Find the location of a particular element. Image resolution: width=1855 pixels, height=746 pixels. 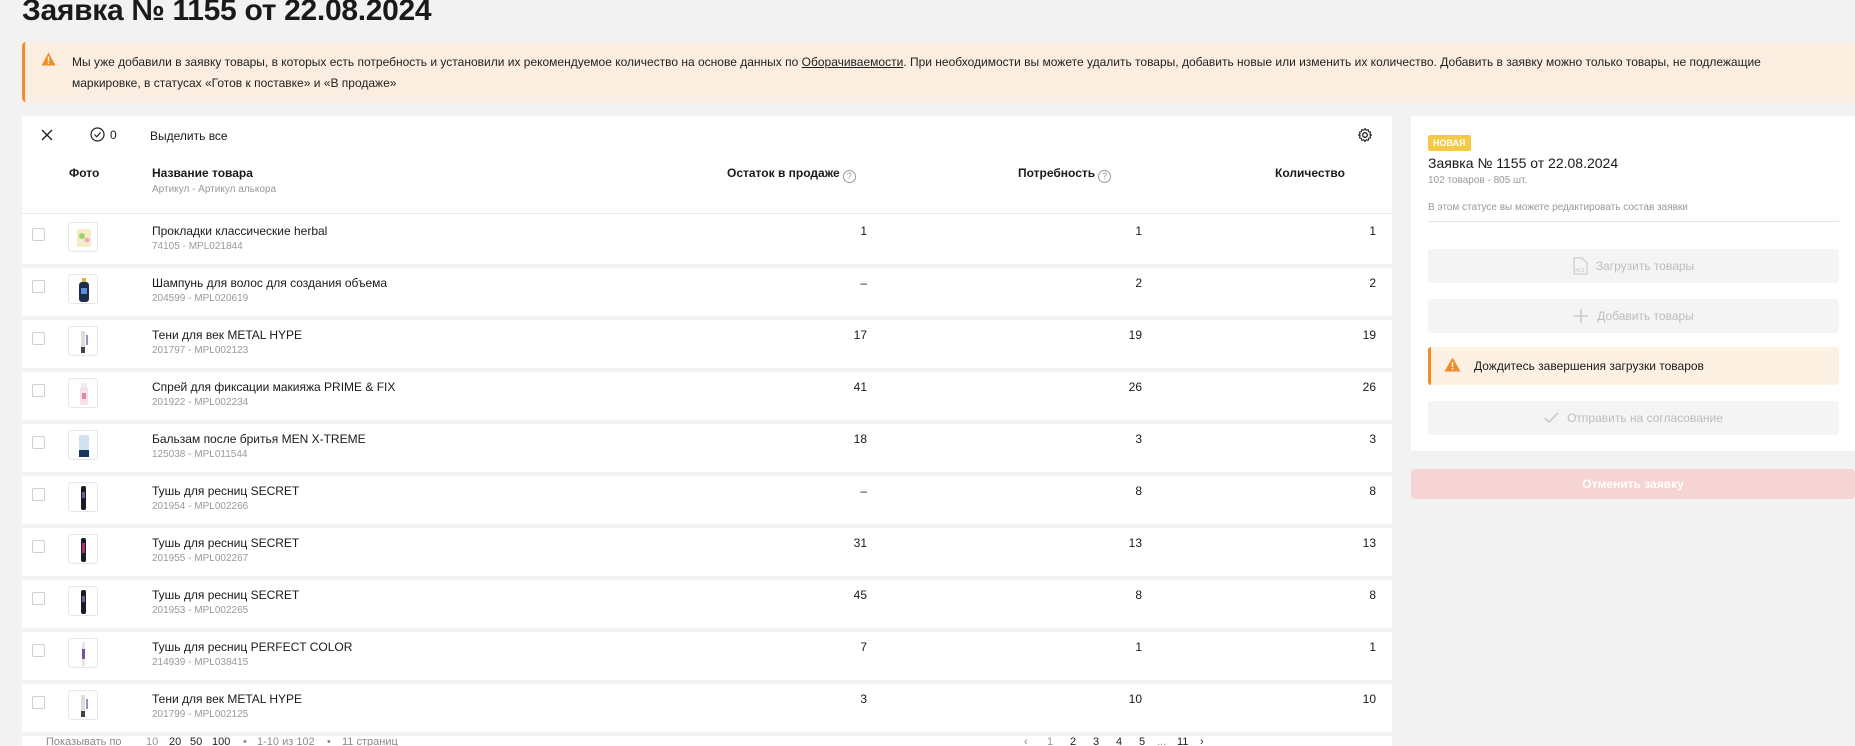

quantity-value: 2 is located at coordinates (1346, 283).